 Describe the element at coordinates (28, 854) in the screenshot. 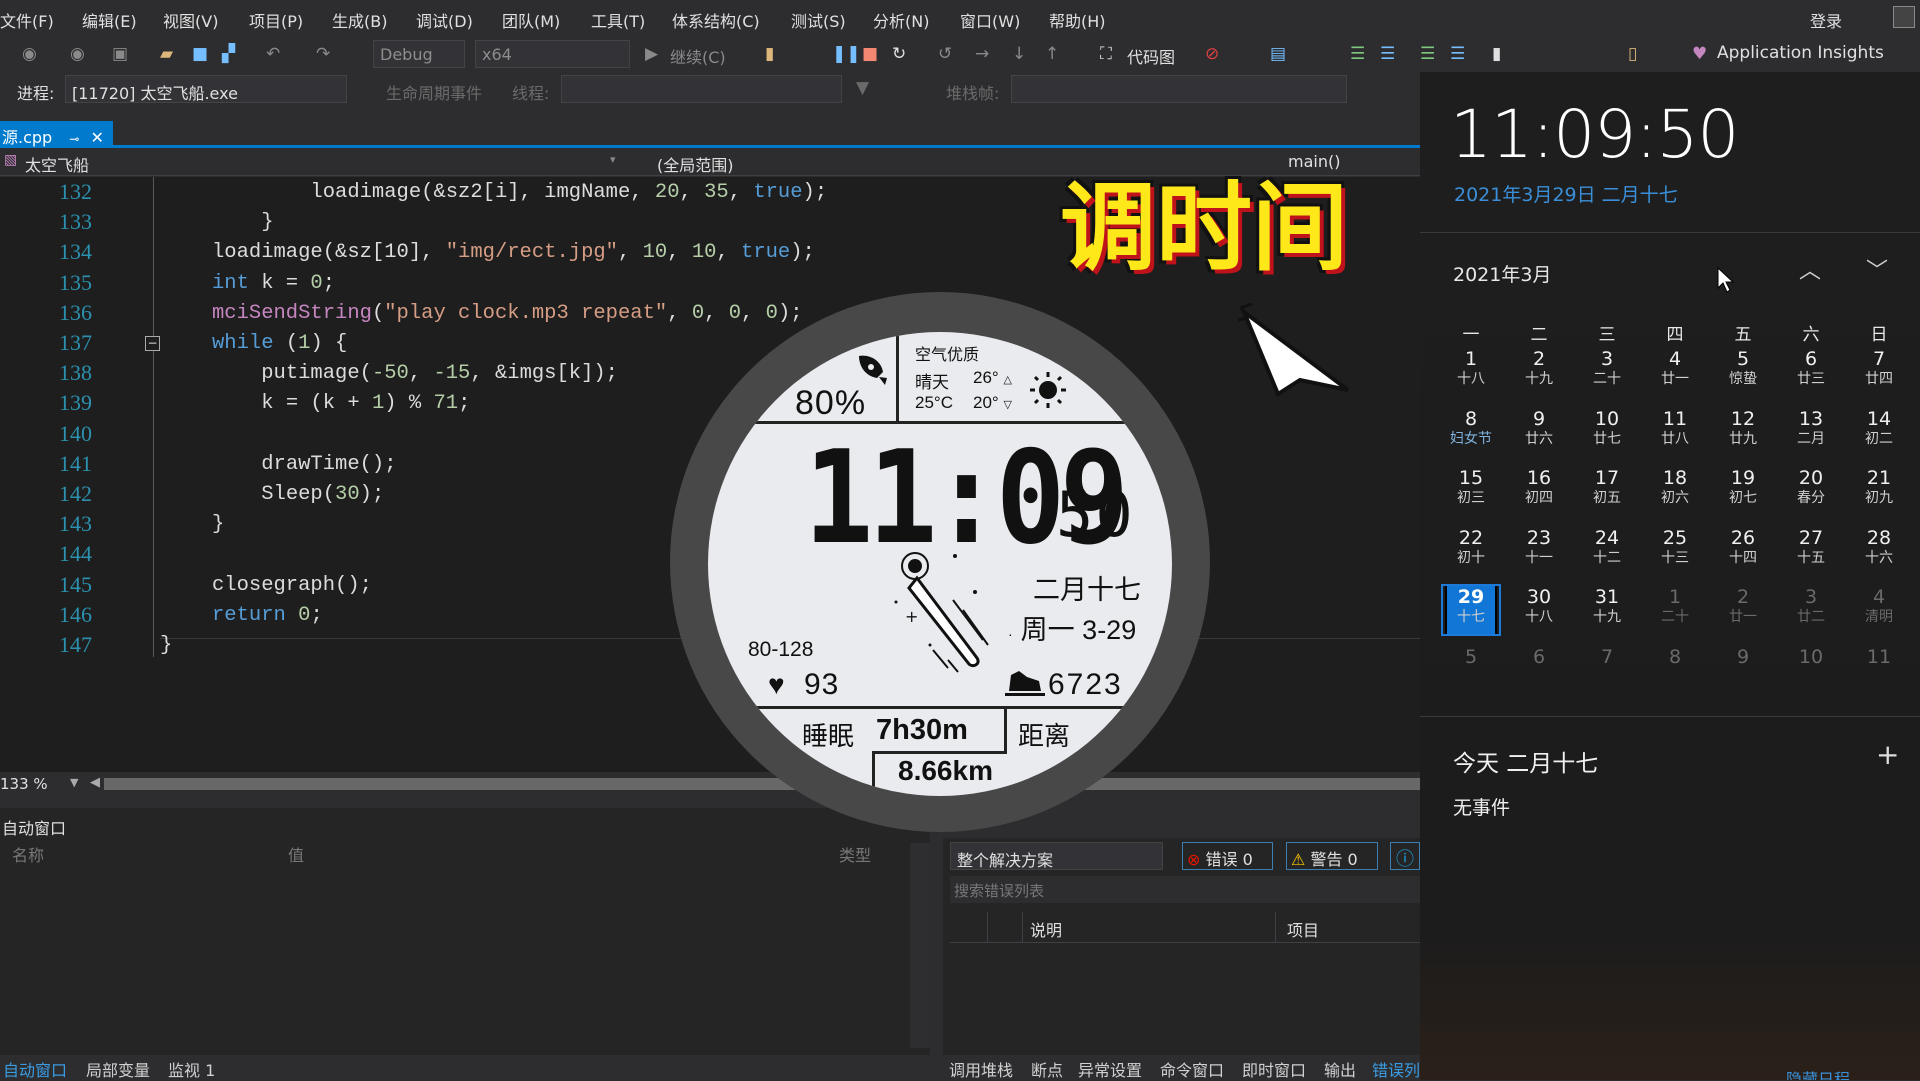

I see `column-name: 名称` at that location.